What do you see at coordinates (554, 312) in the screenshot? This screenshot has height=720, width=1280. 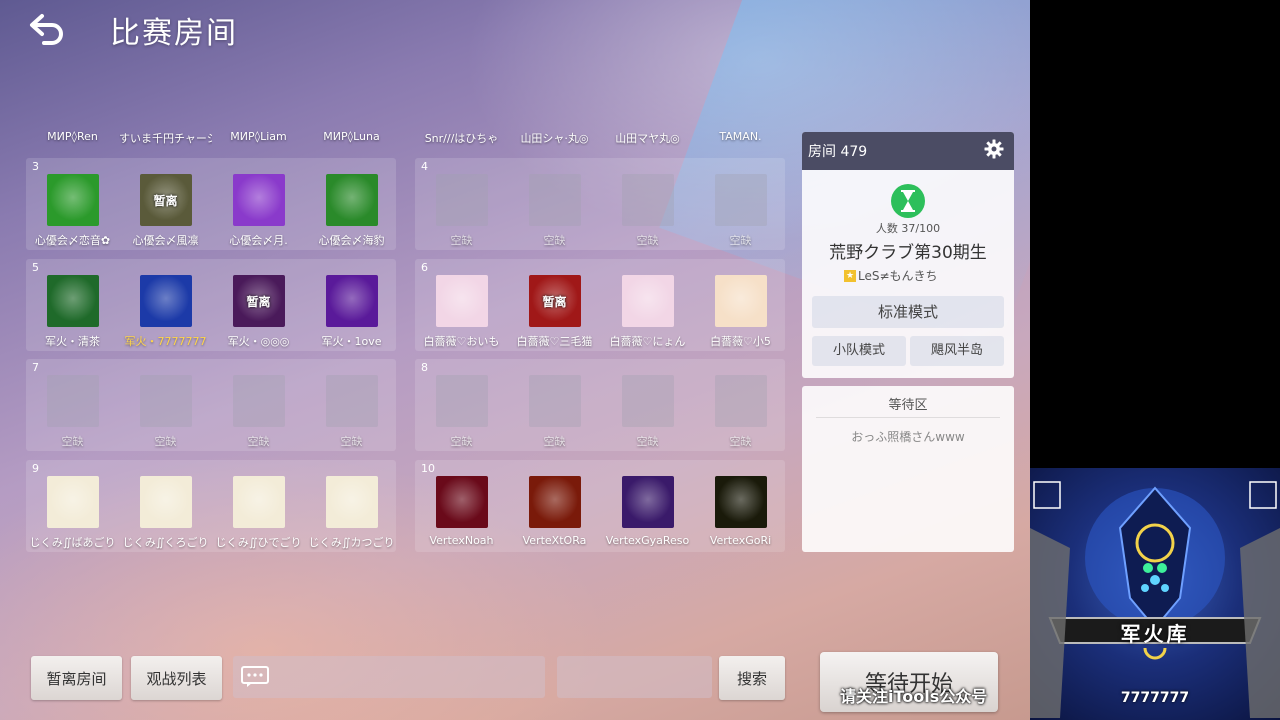 I see `player-slot: 暂离 白薔薇♡三毛猫` at bounding box center [554, 312].